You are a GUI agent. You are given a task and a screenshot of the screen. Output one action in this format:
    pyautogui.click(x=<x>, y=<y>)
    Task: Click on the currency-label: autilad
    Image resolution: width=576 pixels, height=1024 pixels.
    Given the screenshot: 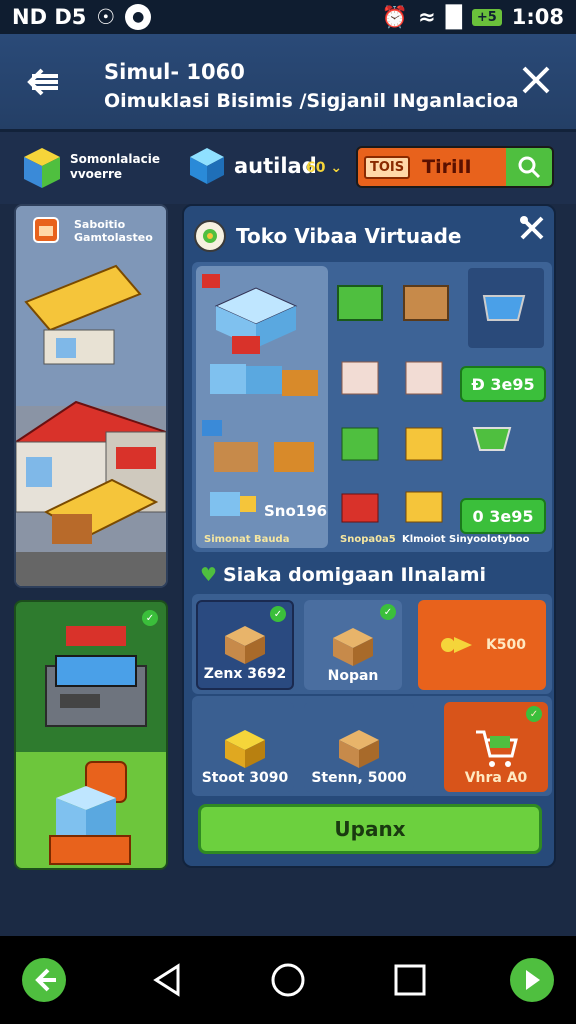 What is the action you would take?
    pyautogui.click(x=275, y=166)
    